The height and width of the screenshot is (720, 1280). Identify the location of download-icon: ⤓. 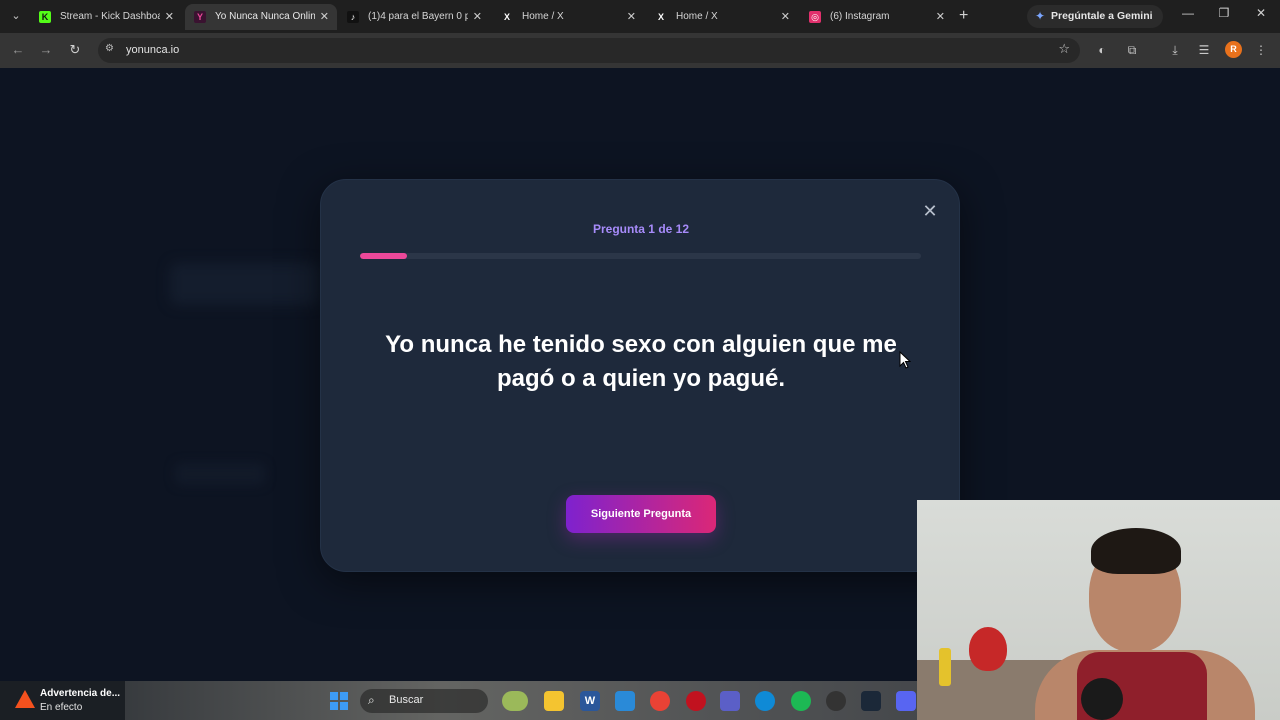
(1175, 50).